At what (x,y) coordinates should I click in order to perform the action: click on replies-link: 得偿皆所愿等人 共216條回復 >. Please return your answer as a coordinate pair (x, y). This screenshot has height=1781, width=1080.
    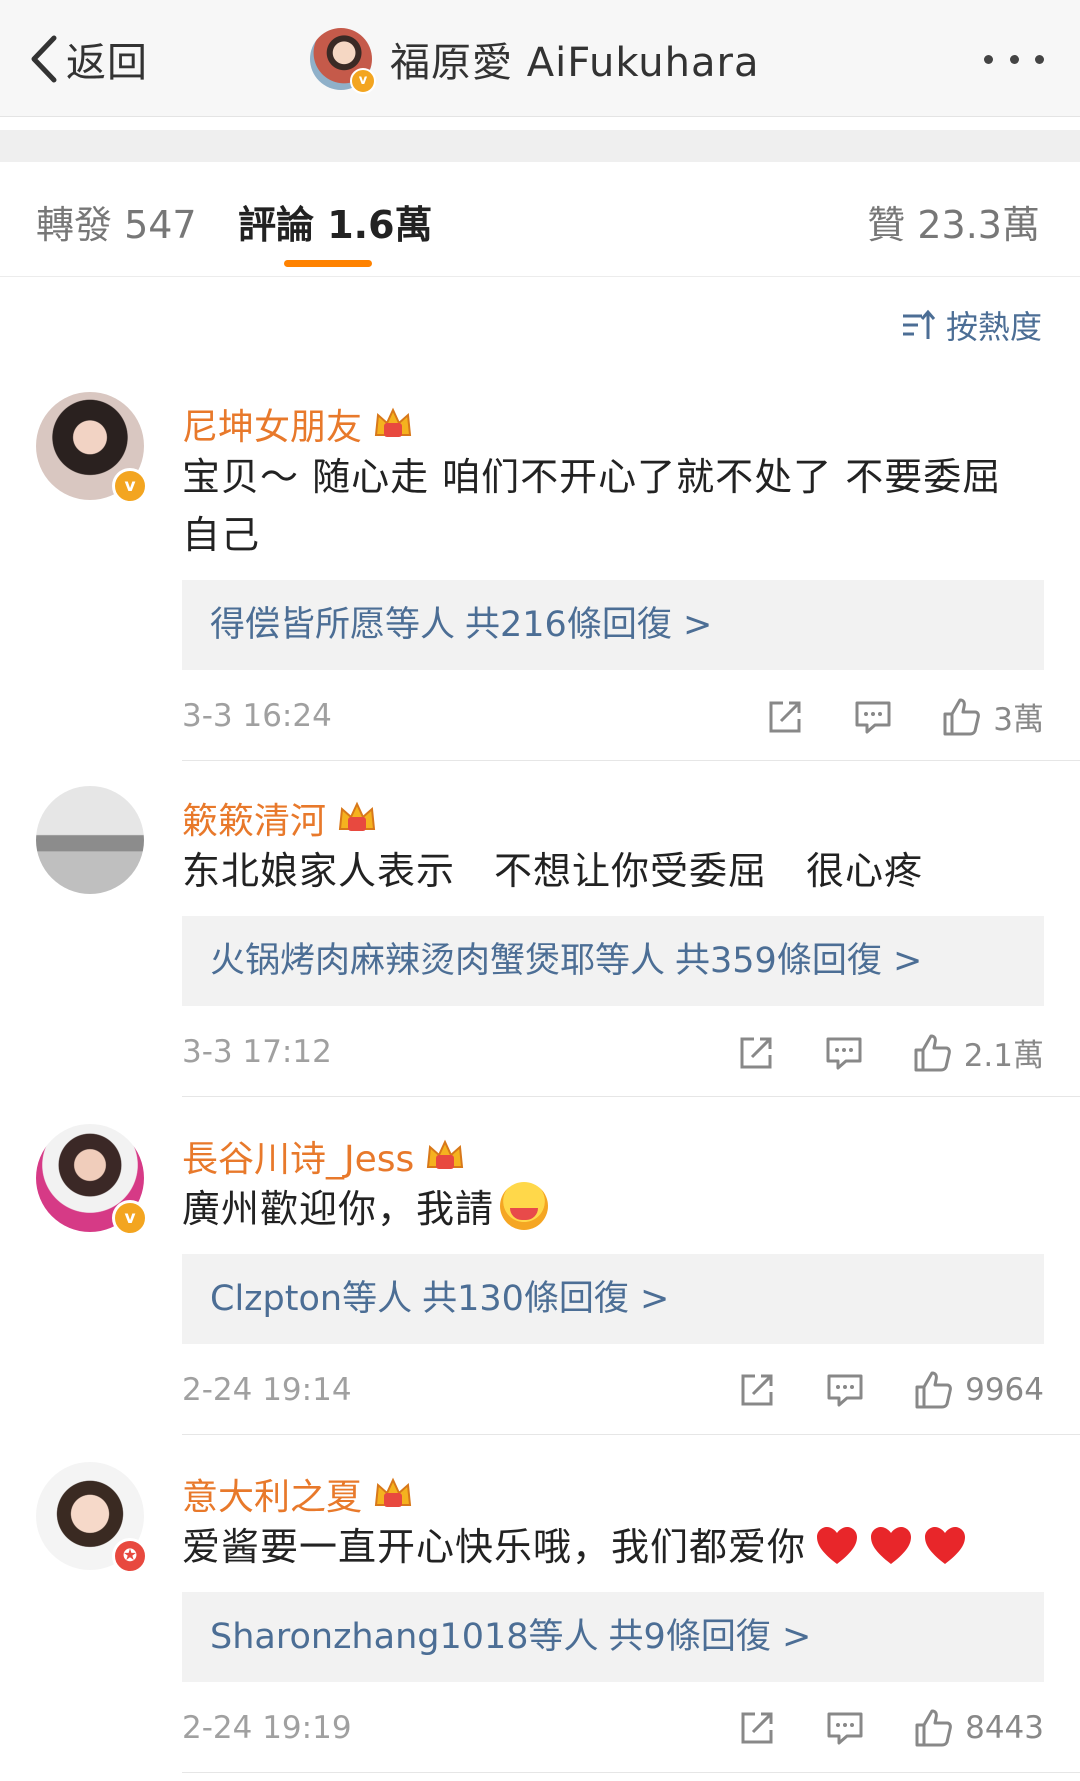
    Looking at the image, I should click on (613, 625).